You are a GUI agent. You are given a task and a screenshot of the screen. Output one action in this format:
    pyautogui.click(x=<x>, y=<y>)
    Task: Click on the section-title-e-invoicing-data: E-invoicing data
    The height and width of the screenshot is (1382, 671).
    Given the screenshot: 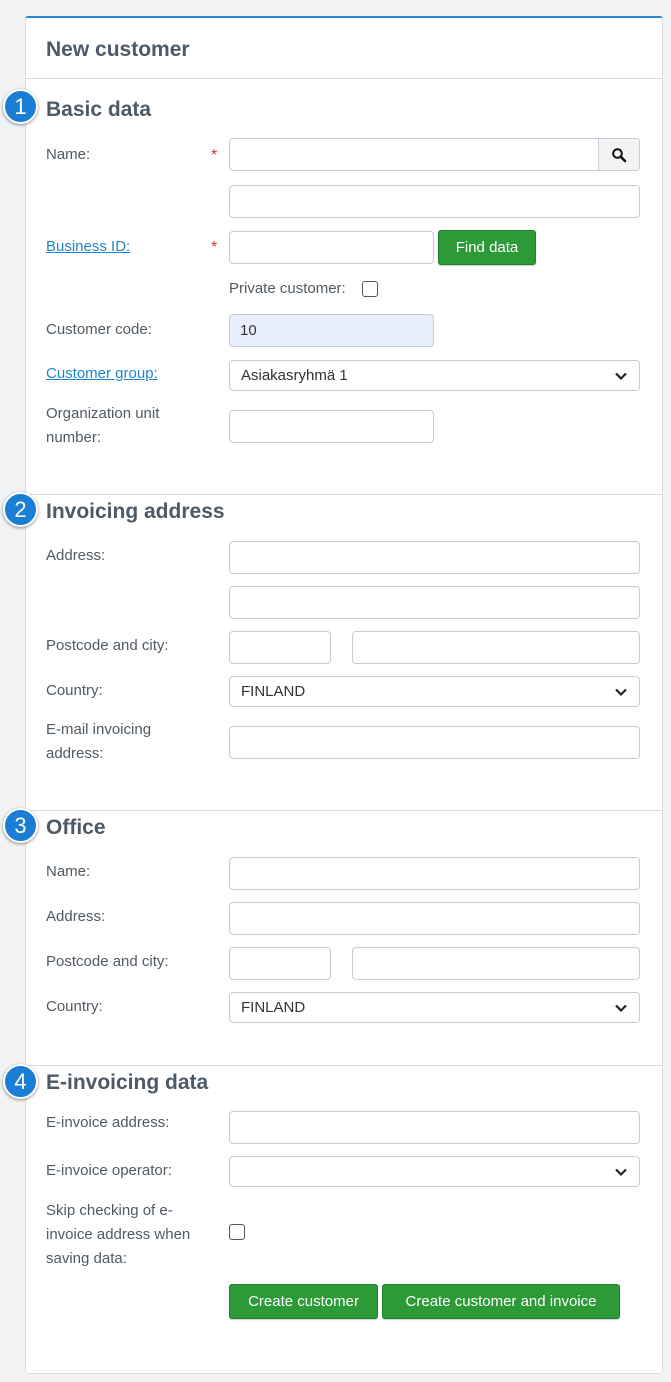 What is the action you would take?
    pyautogui.click(x=127, y=1082)
    